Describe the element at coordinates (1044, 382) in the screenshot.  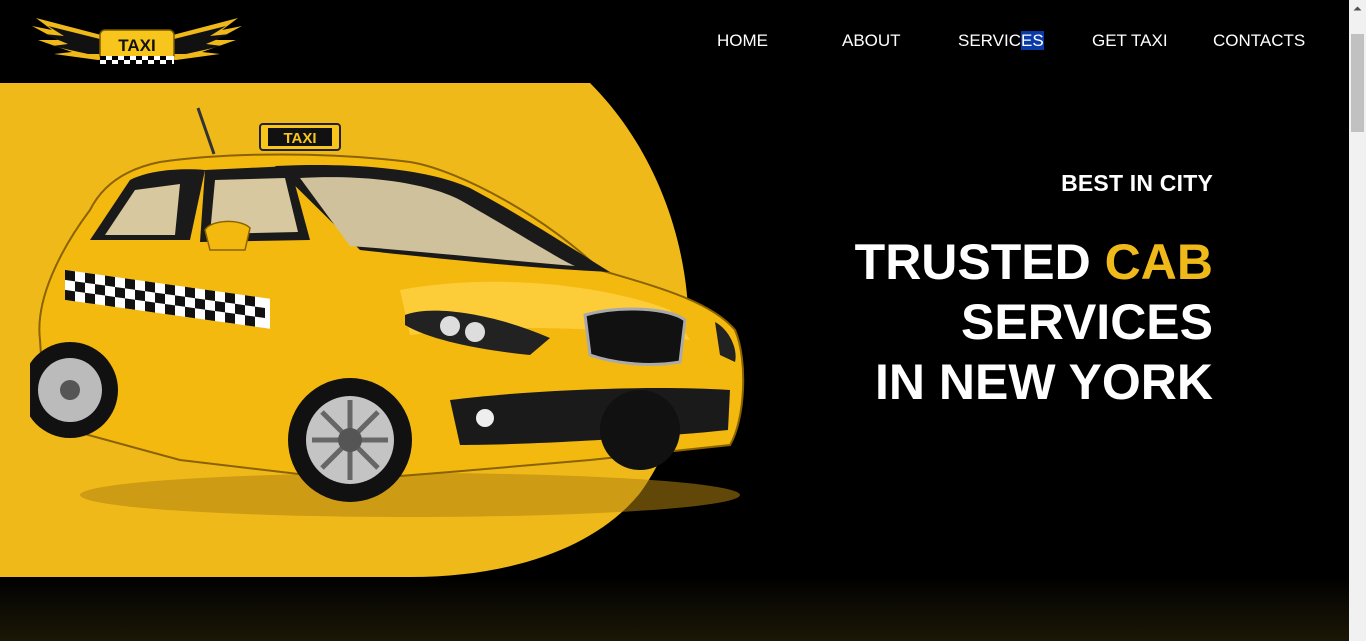
I see `headline-line-3: IN NEW YORK` at that location.